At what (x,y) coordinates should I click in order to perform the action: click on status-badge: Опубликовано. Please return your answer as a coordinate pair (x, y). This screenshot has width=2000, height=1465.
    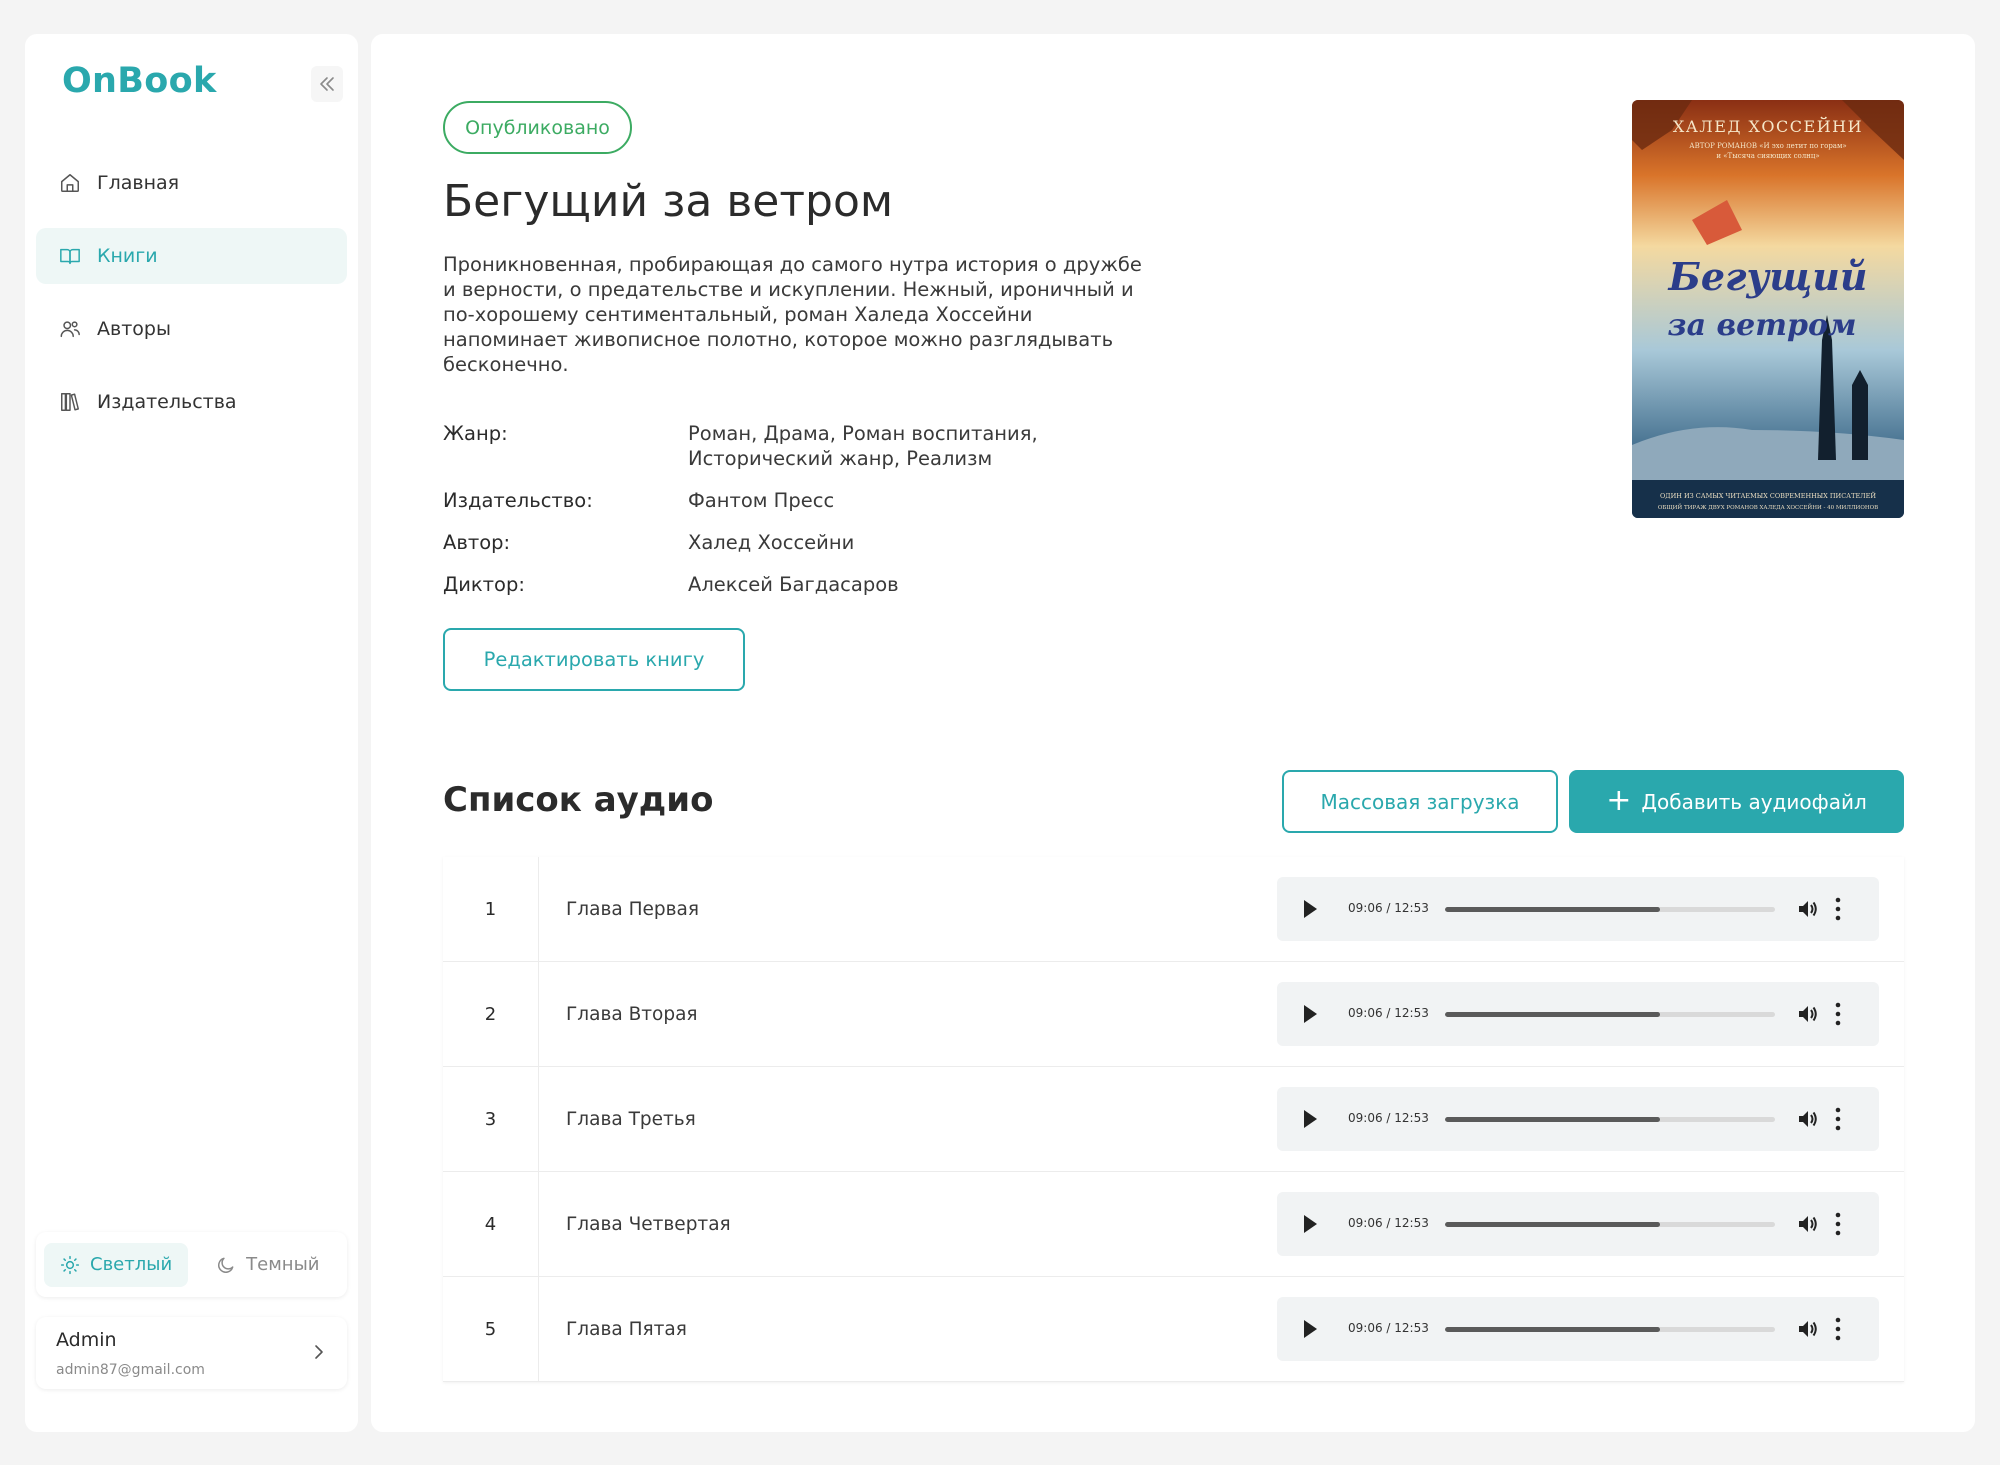
    Looking at the image, I should click on (537, 127).